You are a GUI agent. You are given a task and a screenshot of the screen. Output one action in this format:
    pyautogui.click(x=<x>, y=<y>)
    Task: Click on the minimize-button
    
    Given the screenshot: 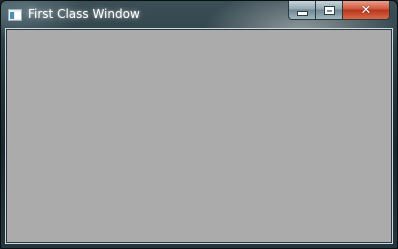 What is the action you would take?
    pyautogui.click(x=302, y=10)
    